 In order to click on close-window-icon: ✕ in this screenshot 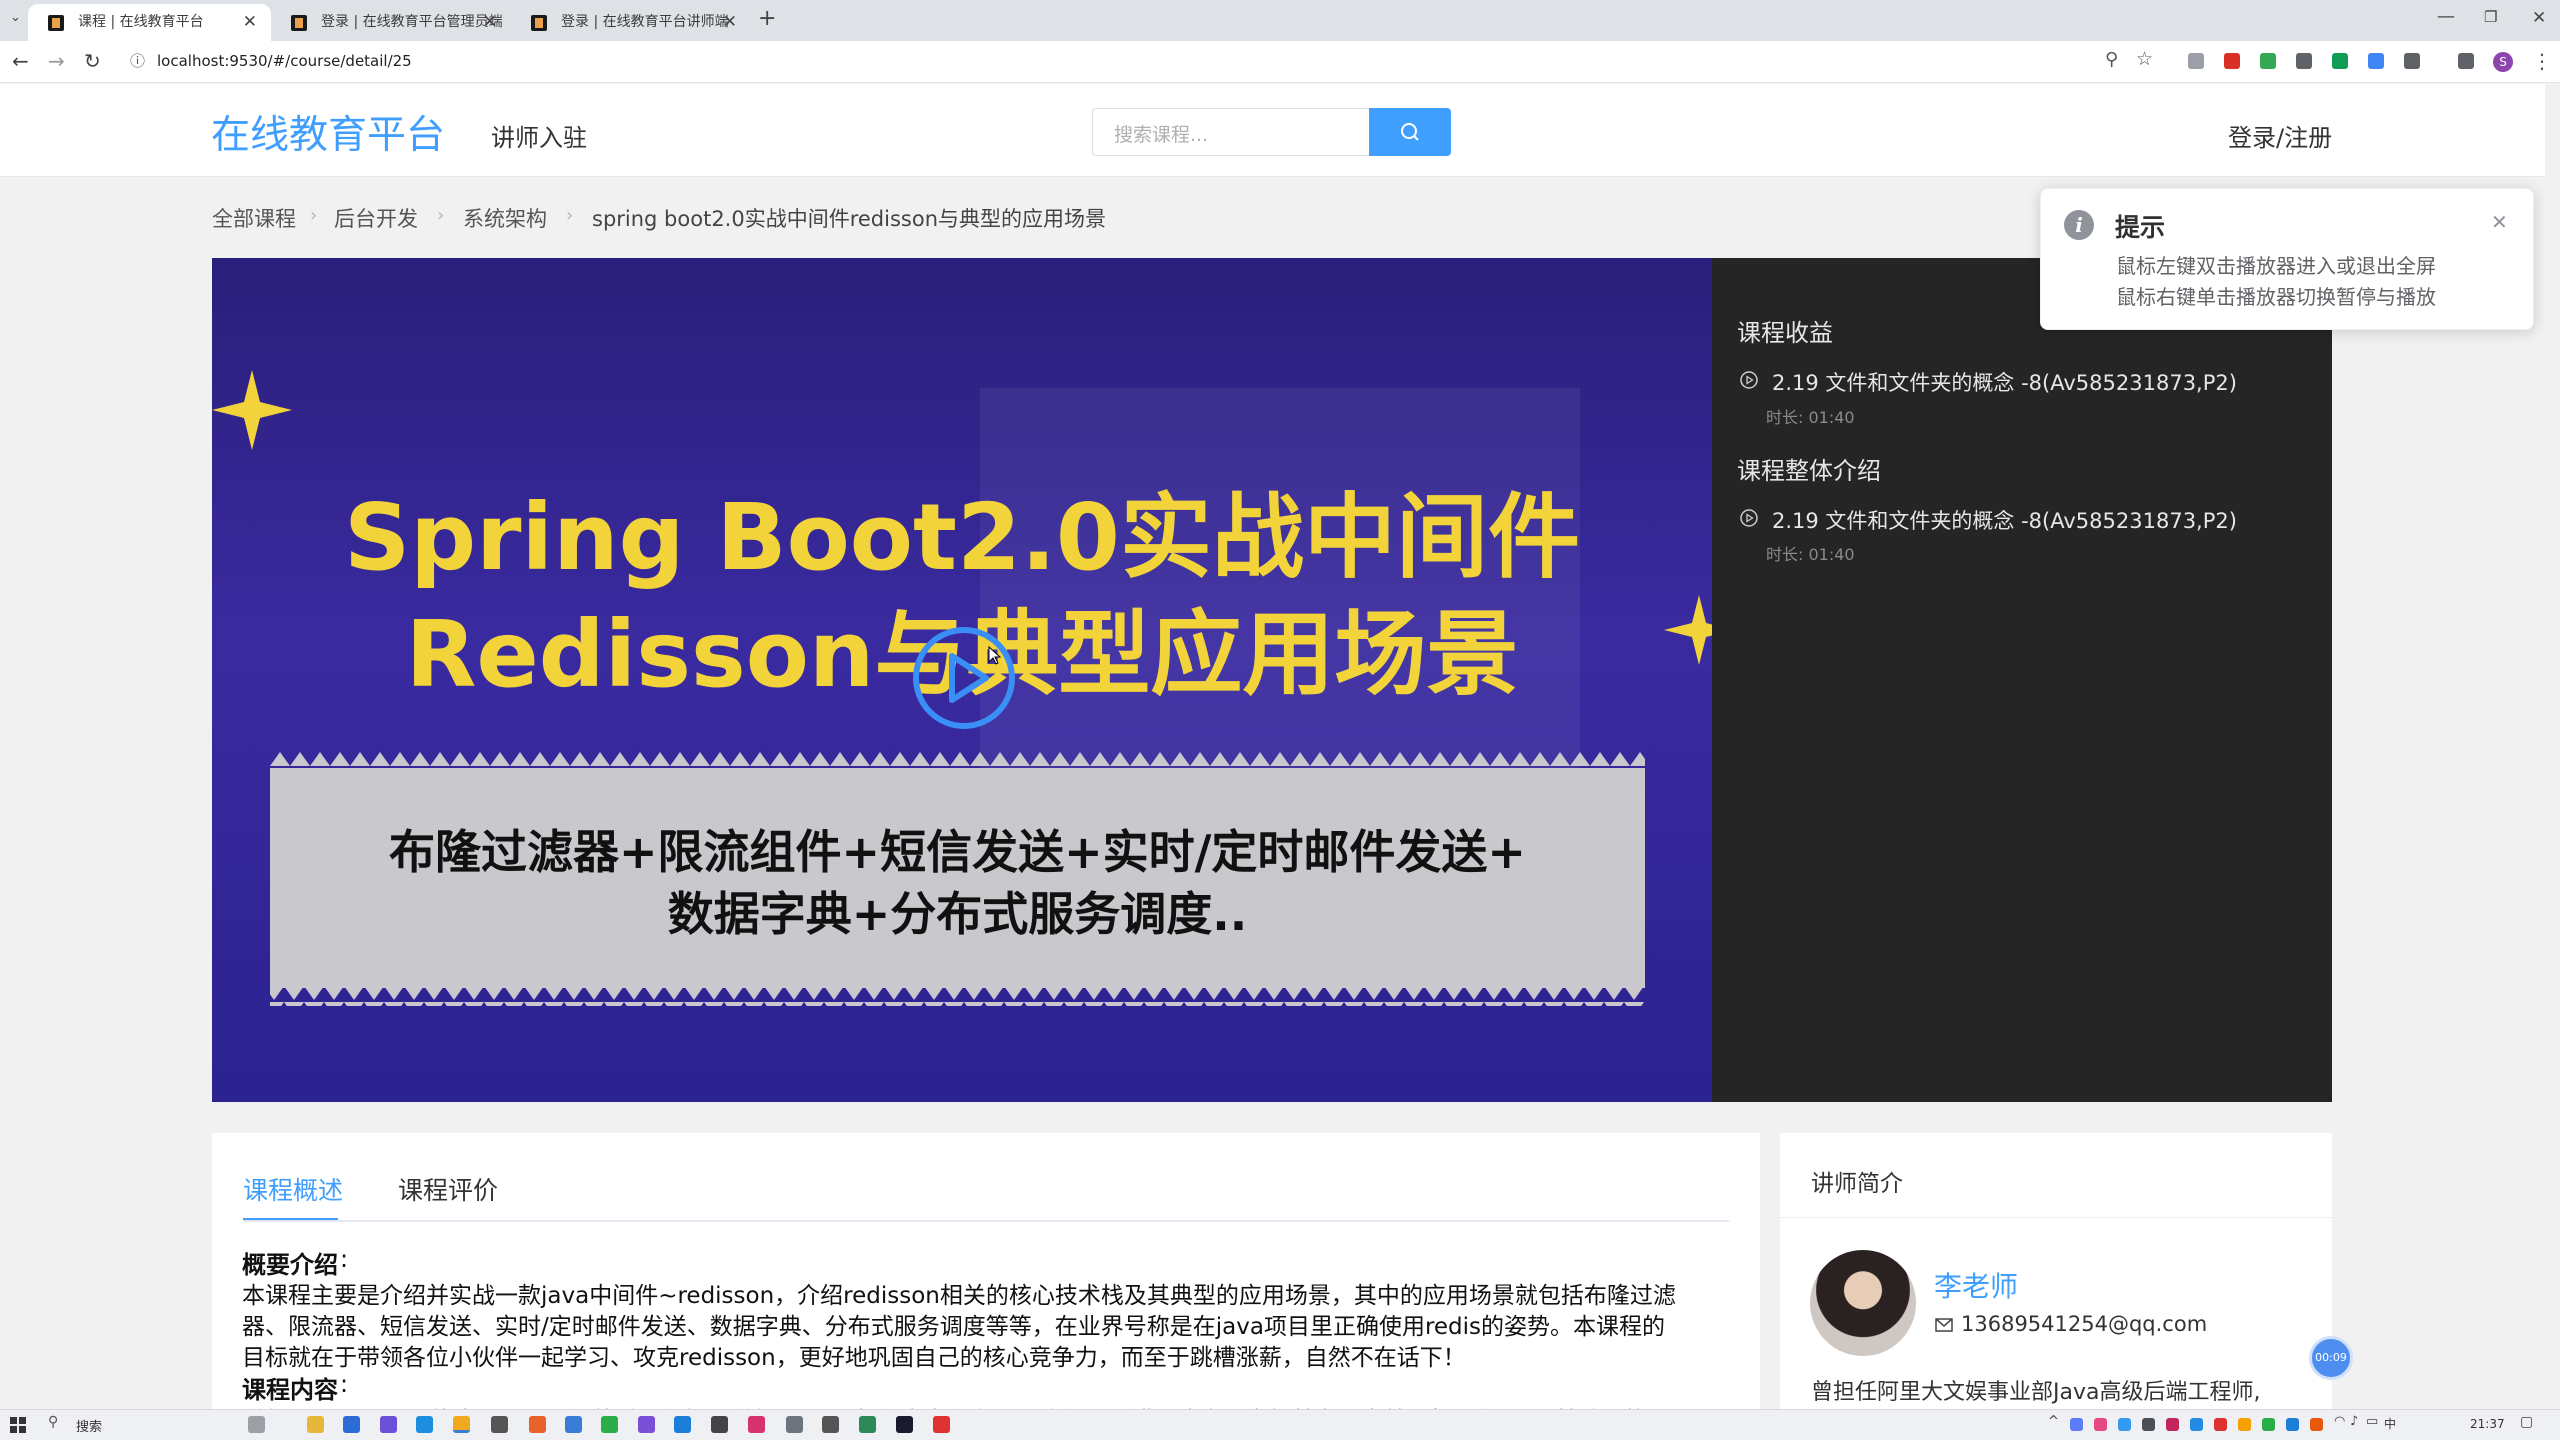, I will do `click(2539, 18)`.